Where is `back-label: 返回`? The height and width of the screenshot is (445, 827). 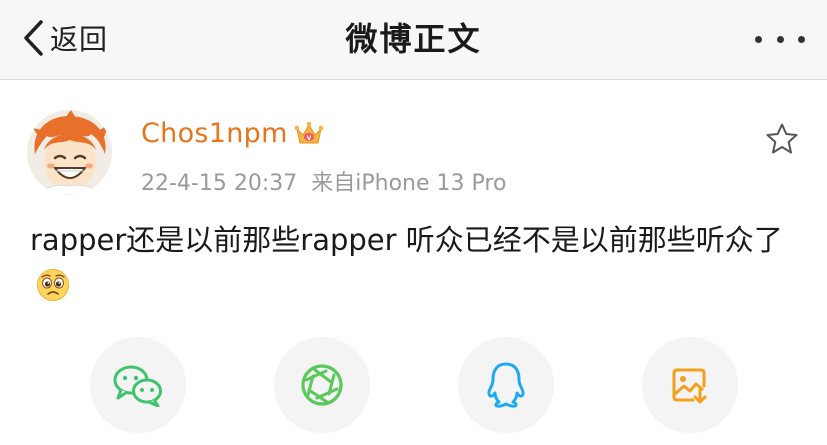 back-label: 返回 is located at coordinates (79, 39).